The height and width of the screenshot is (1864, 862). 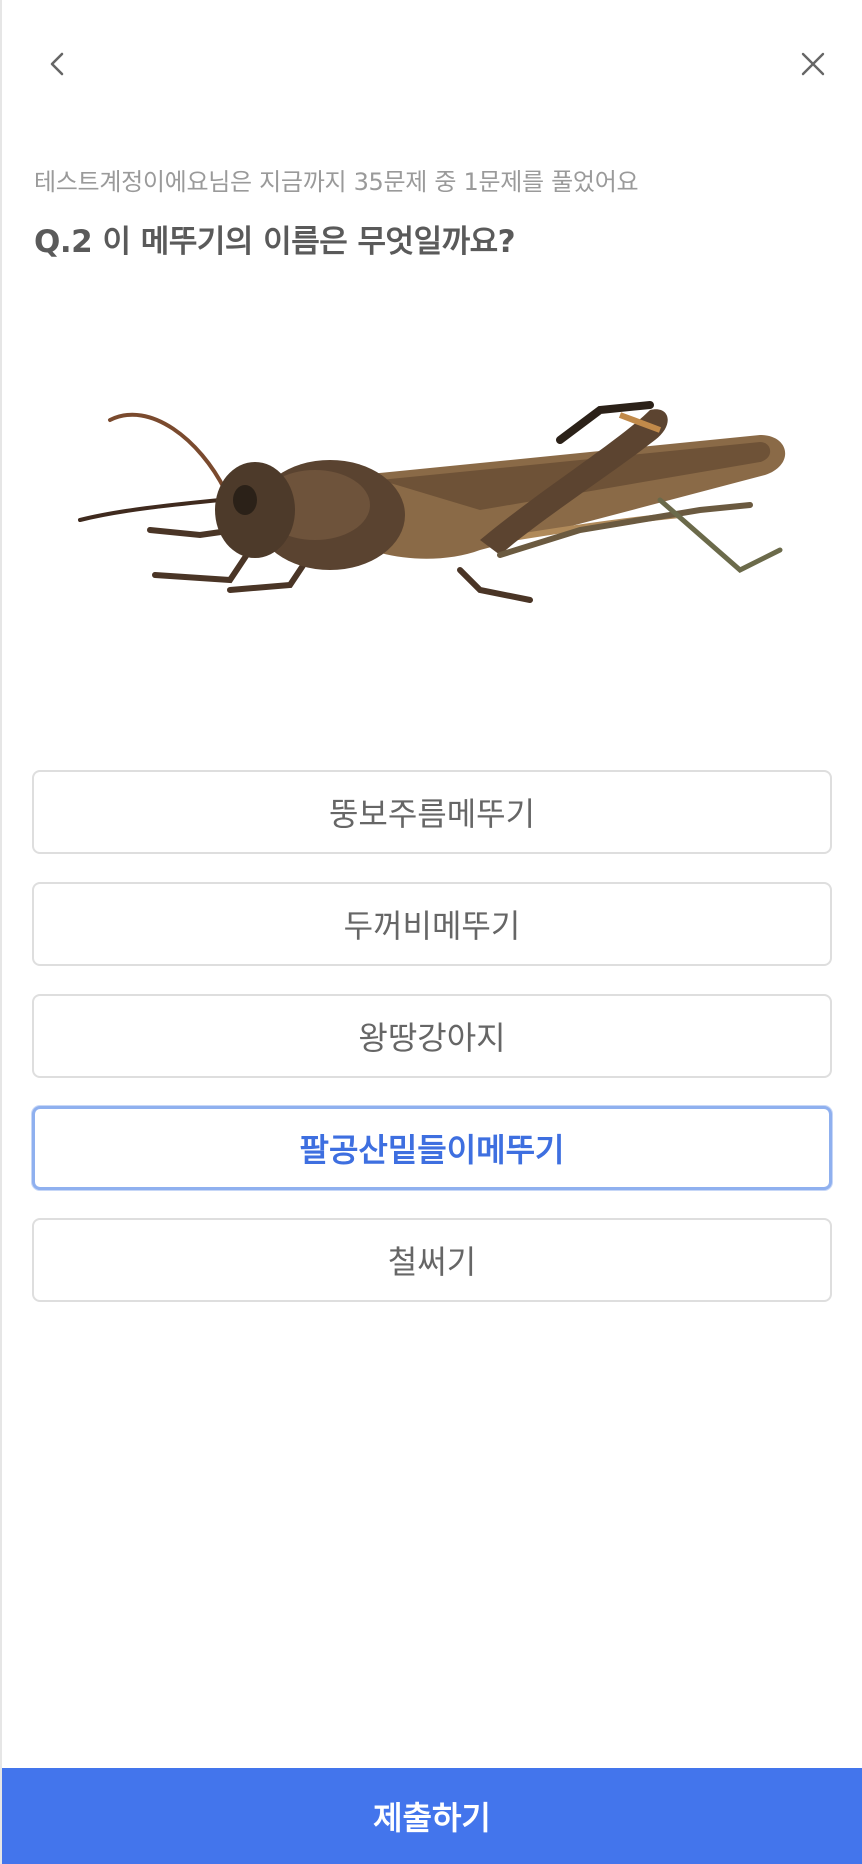 I want to click on left-edge-divider, so click(x=1, y=932).